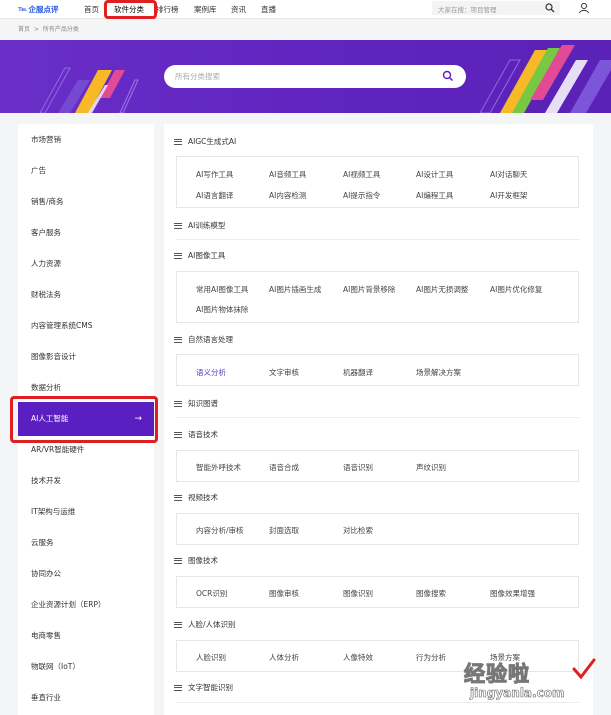 Image resolution: width=611 pixels, height=715 pixels. Describe the element at coordinates (369, 289) in the screenshot. I see `subcategory-link: AI图片背景移除` at that location.